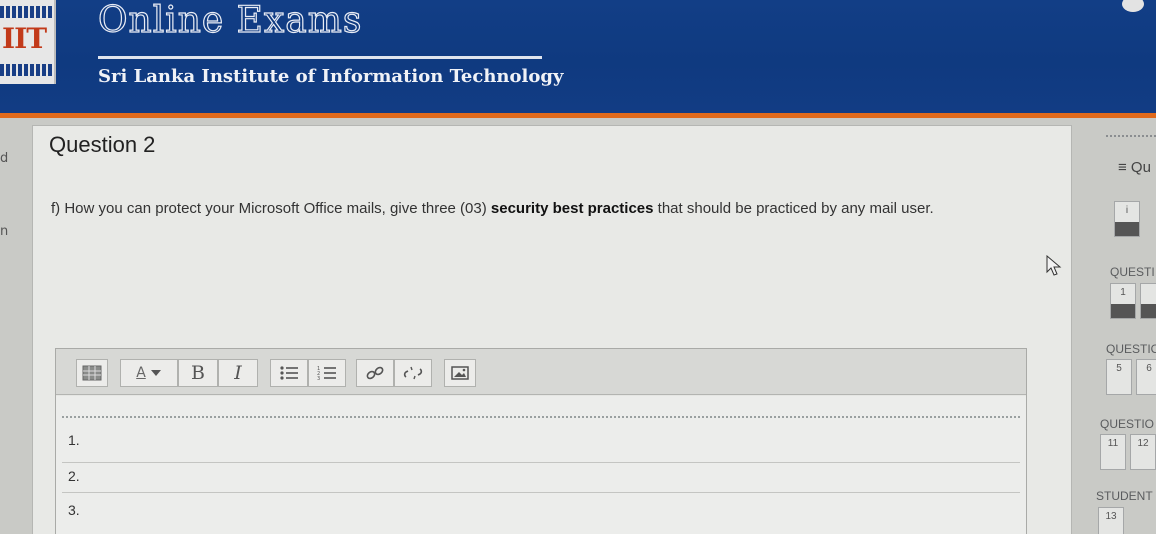 The width and height of the screenshot is (1156, 534). Describe the element at coordinates (230, 21) in the screenshot. I see `app-title: Online Exams` at that location.